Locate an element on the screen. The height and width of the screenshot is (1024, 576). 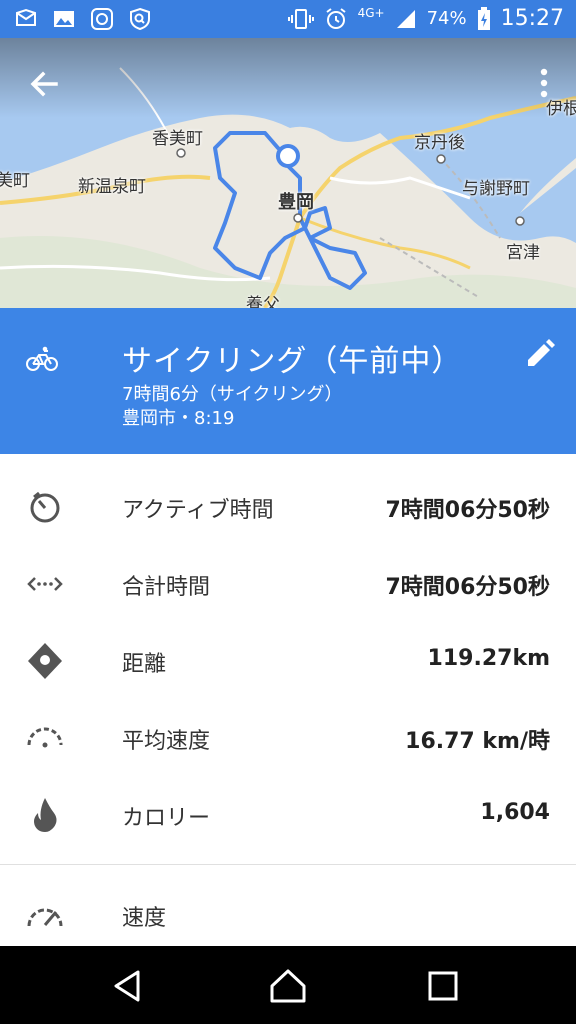
map-label-miyazu: 宮津 is located at coordinates (523, 253).